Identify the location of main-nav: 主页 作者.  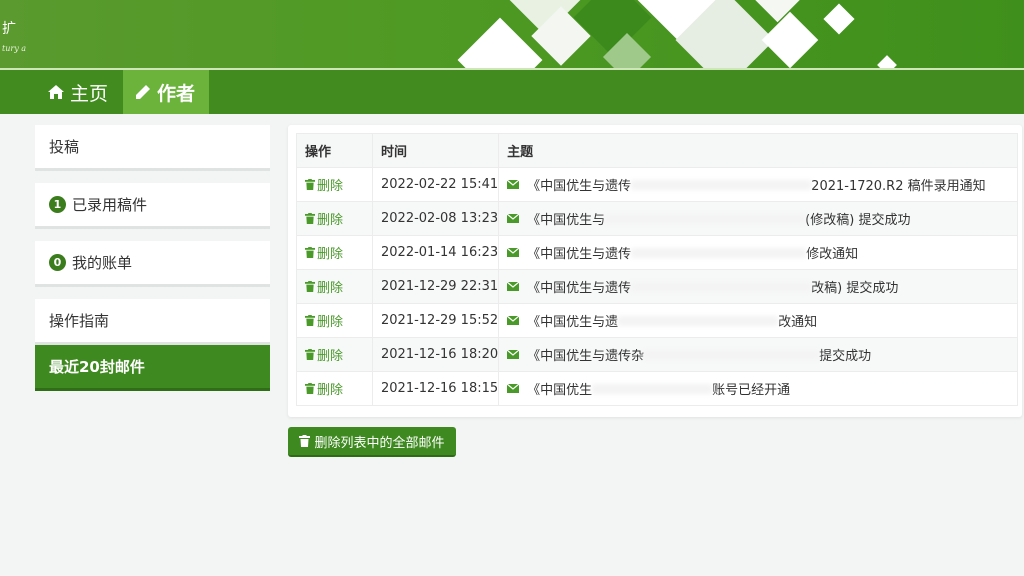
(512, 91).